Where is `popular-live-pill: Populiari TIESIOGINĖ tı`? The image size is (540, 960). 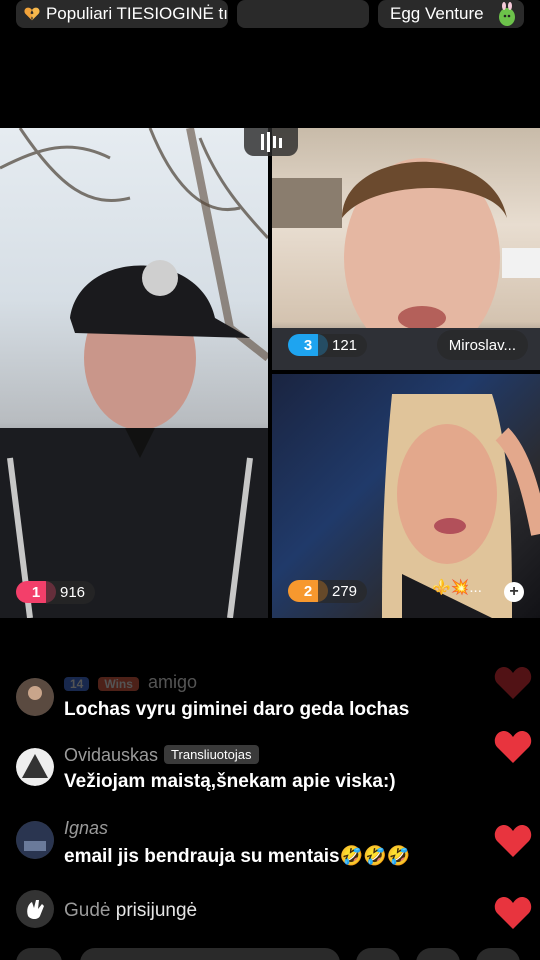
popular-live-pill: Populiari TIESIOGINĖ tı is located at coordinates (122, 14).